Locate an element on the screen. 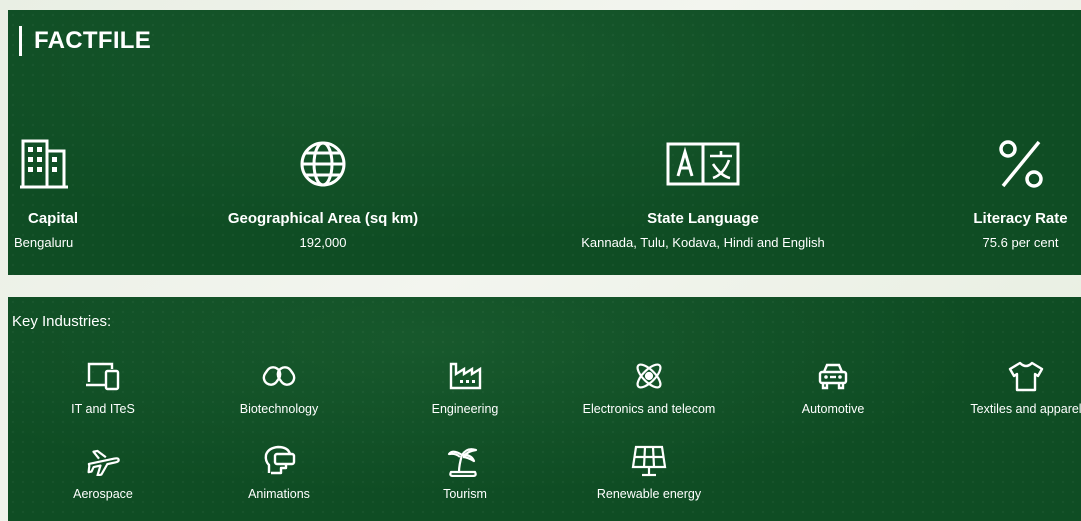 The height and width of the screenshot is (521, 1081). car-icon is located at coordinates (833, 376).